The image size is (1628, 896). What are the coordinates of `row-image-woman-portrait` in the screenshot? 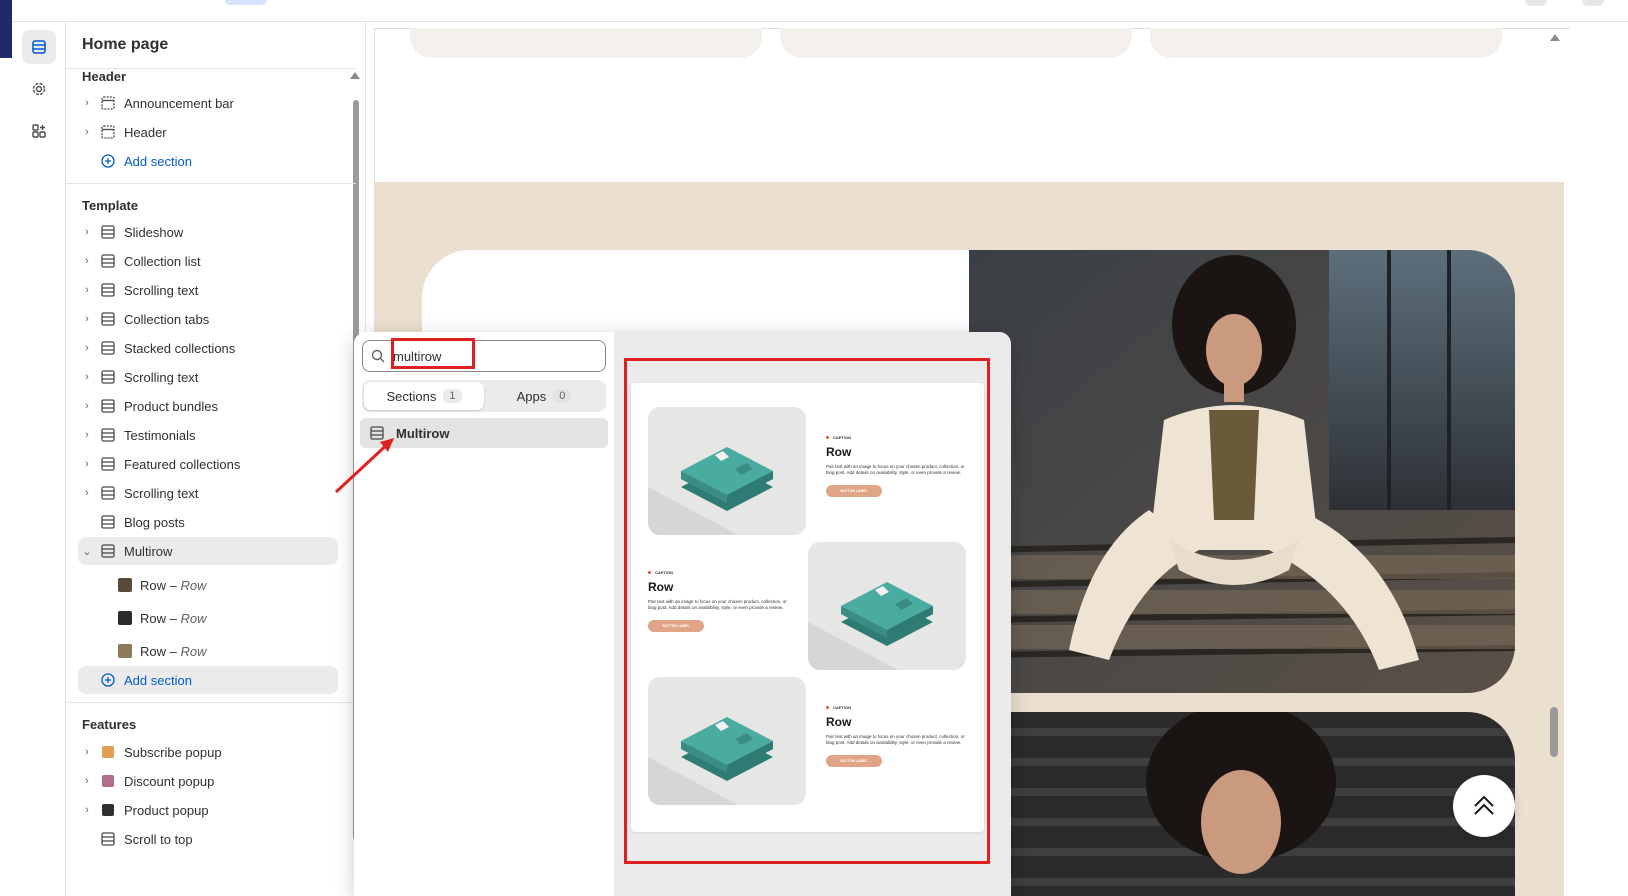 It's located at (1250, 804).